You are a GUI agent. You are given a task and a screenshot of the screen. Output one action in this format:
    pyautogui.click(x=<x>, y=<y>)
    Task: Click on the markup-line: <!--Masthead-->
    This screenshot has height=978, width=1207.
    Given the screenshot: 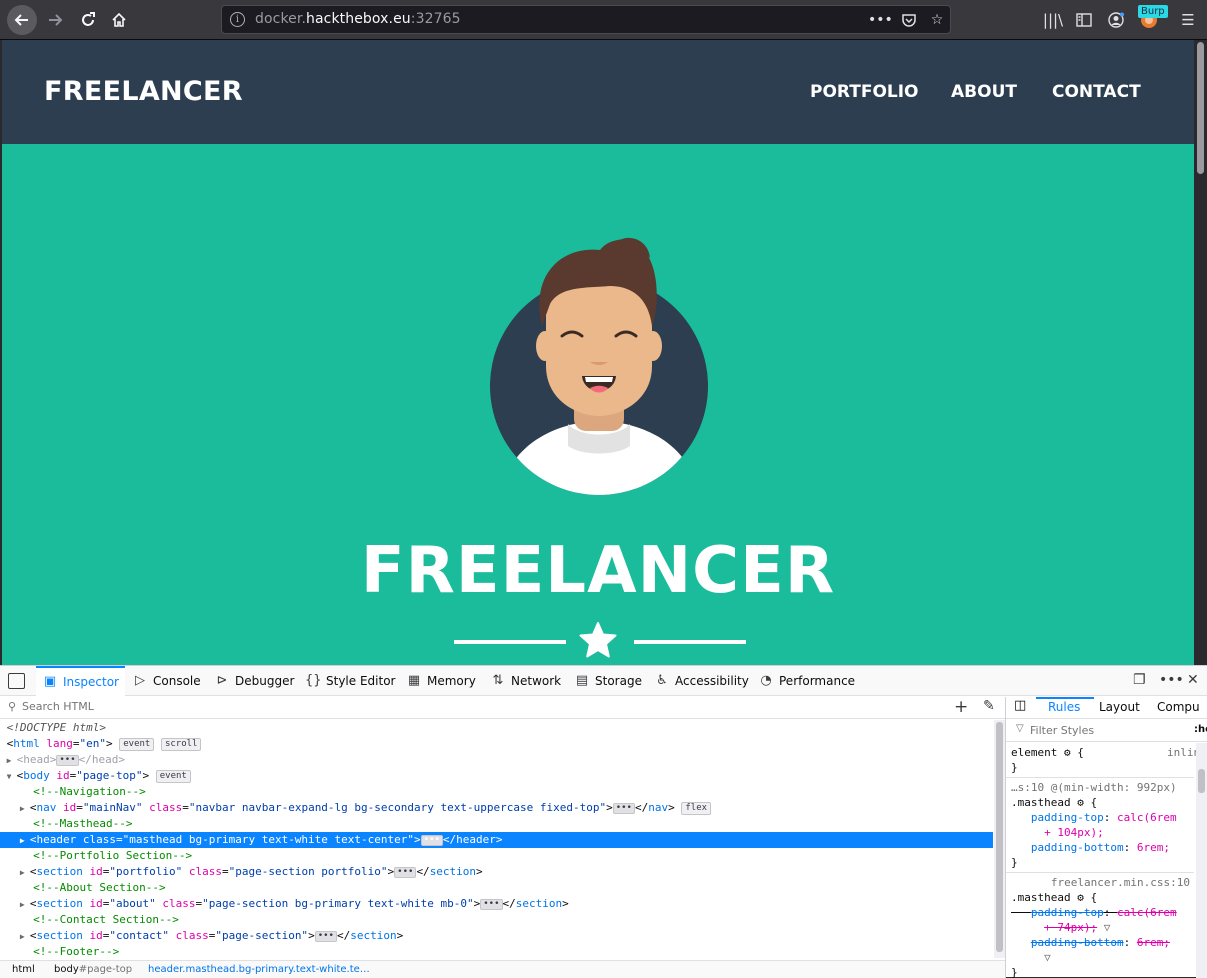 What is the action you would take?
    pyautogui.click(x=496, y=824)
    